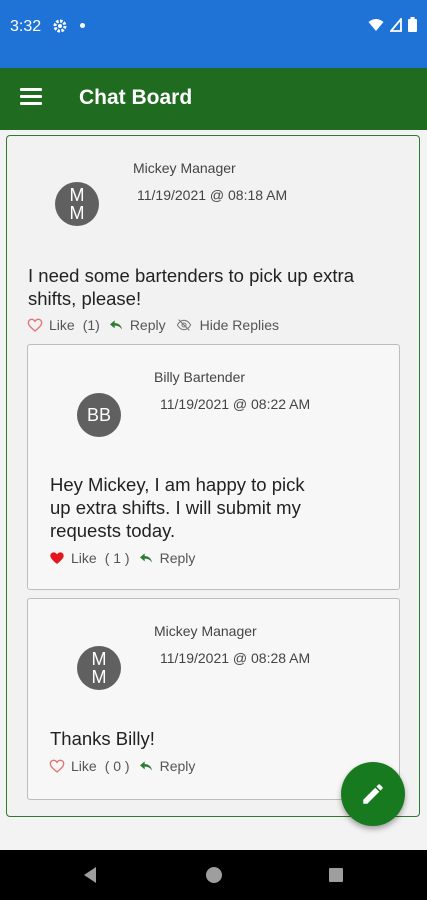 Image resolution: width=427 pixels, height=900 pixels. Describe the element at coordinates (235, 404) in the screenshot. I see `reply-timestamp: 11/19/2021 @ 08:22 AM` at that location.